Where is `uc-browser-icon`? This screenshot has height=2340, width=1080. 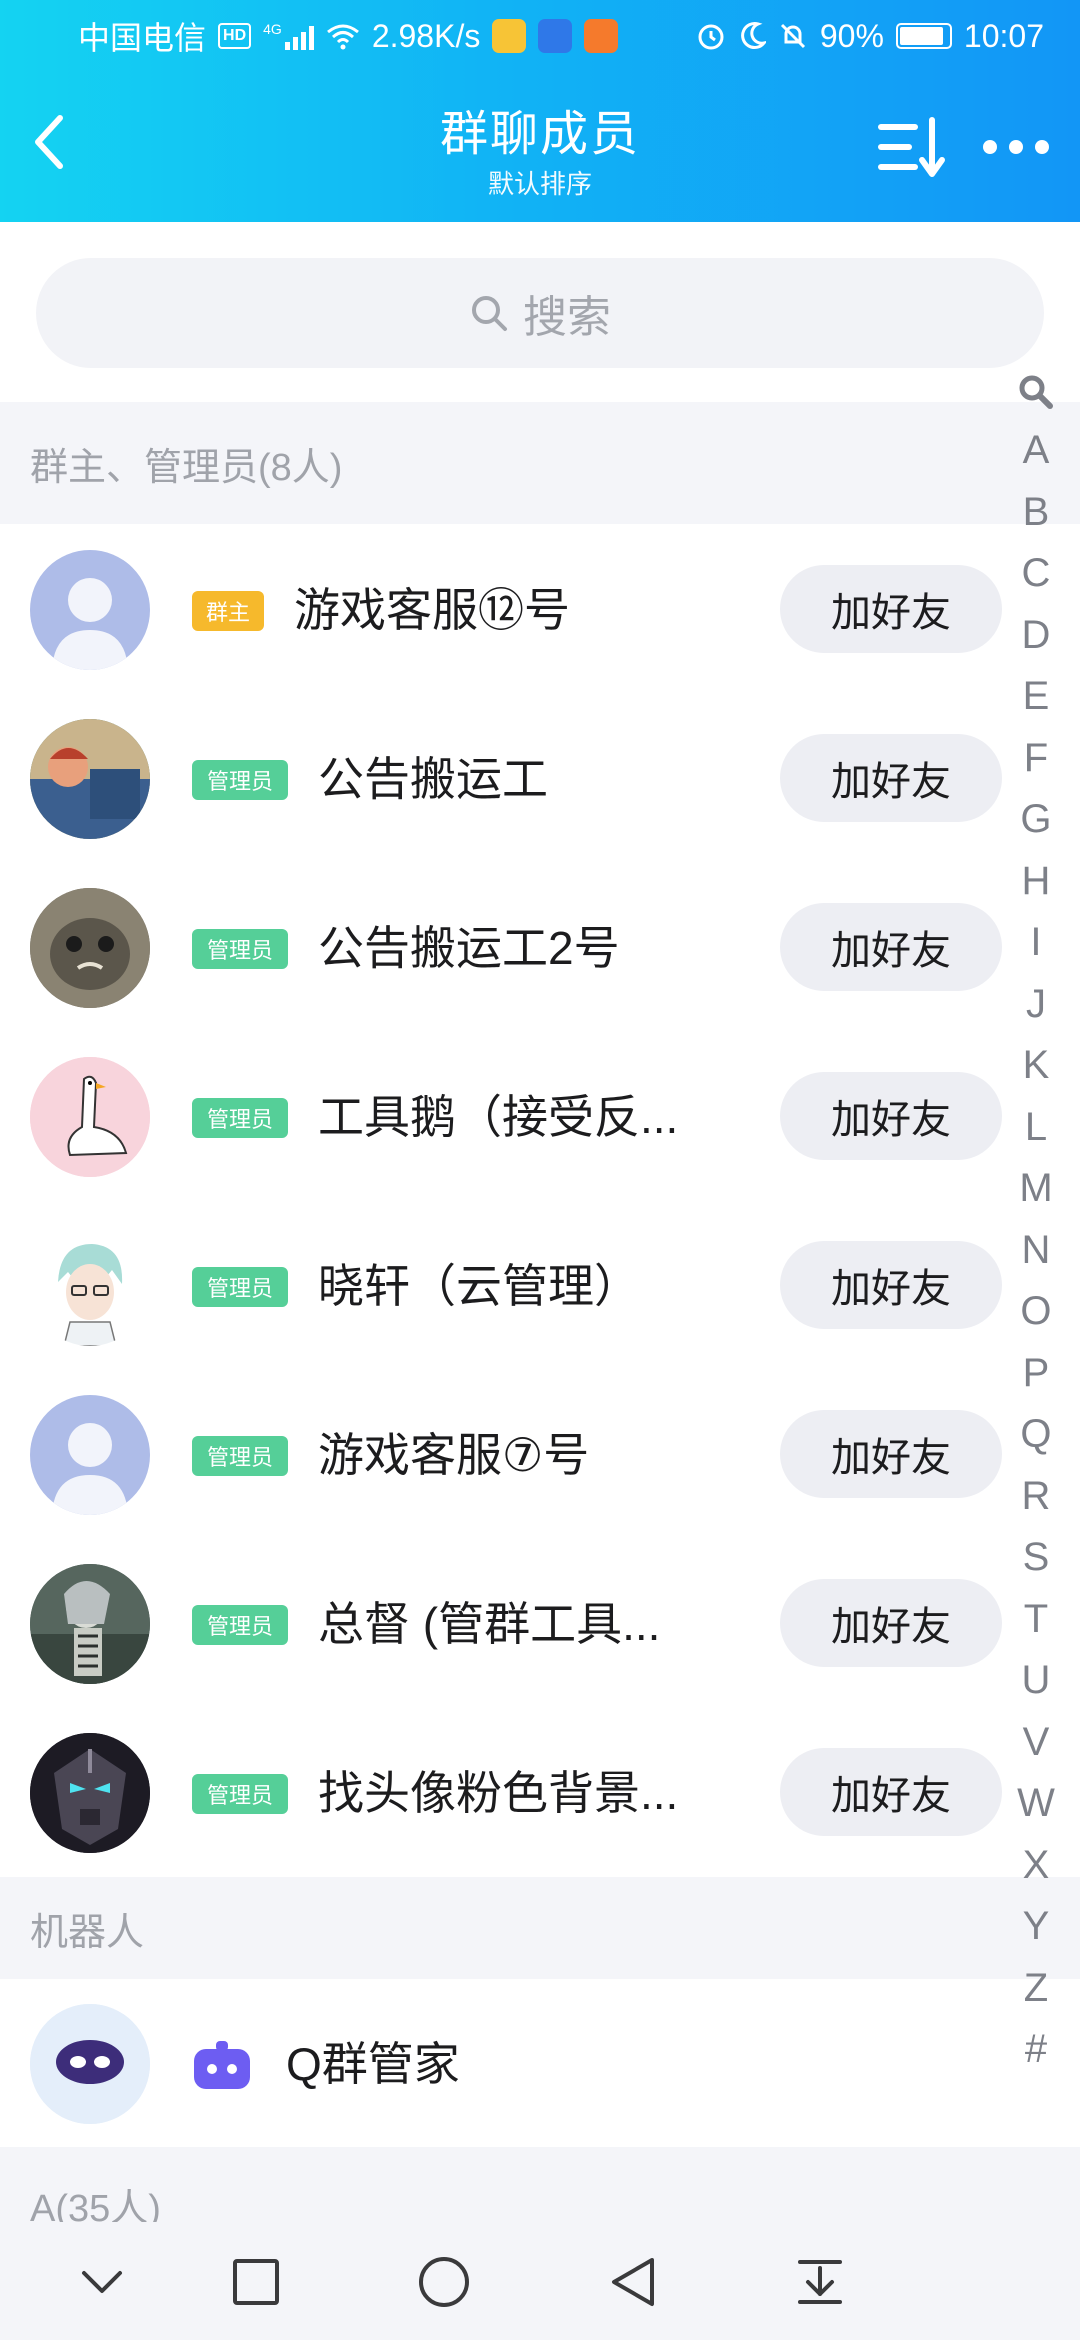 uc-browser-icon is located at coordinates (601, 36).